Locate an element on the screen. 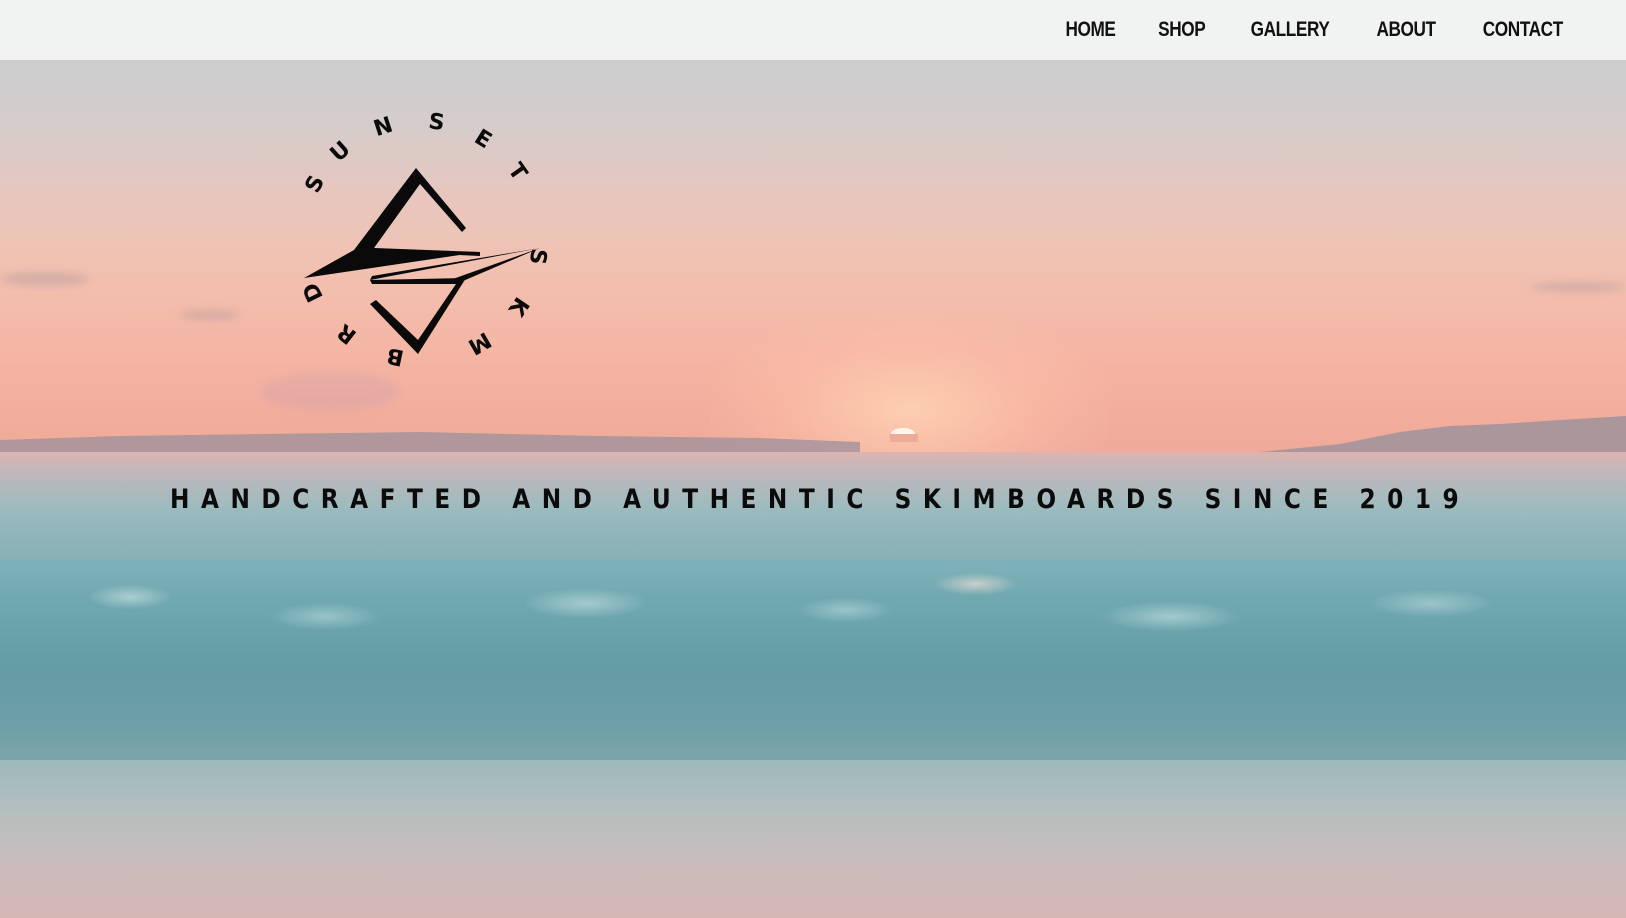 This screenshot has height=918, width=1626. nav-contact-link: CONTACT is located at coordinates (1523, 30).